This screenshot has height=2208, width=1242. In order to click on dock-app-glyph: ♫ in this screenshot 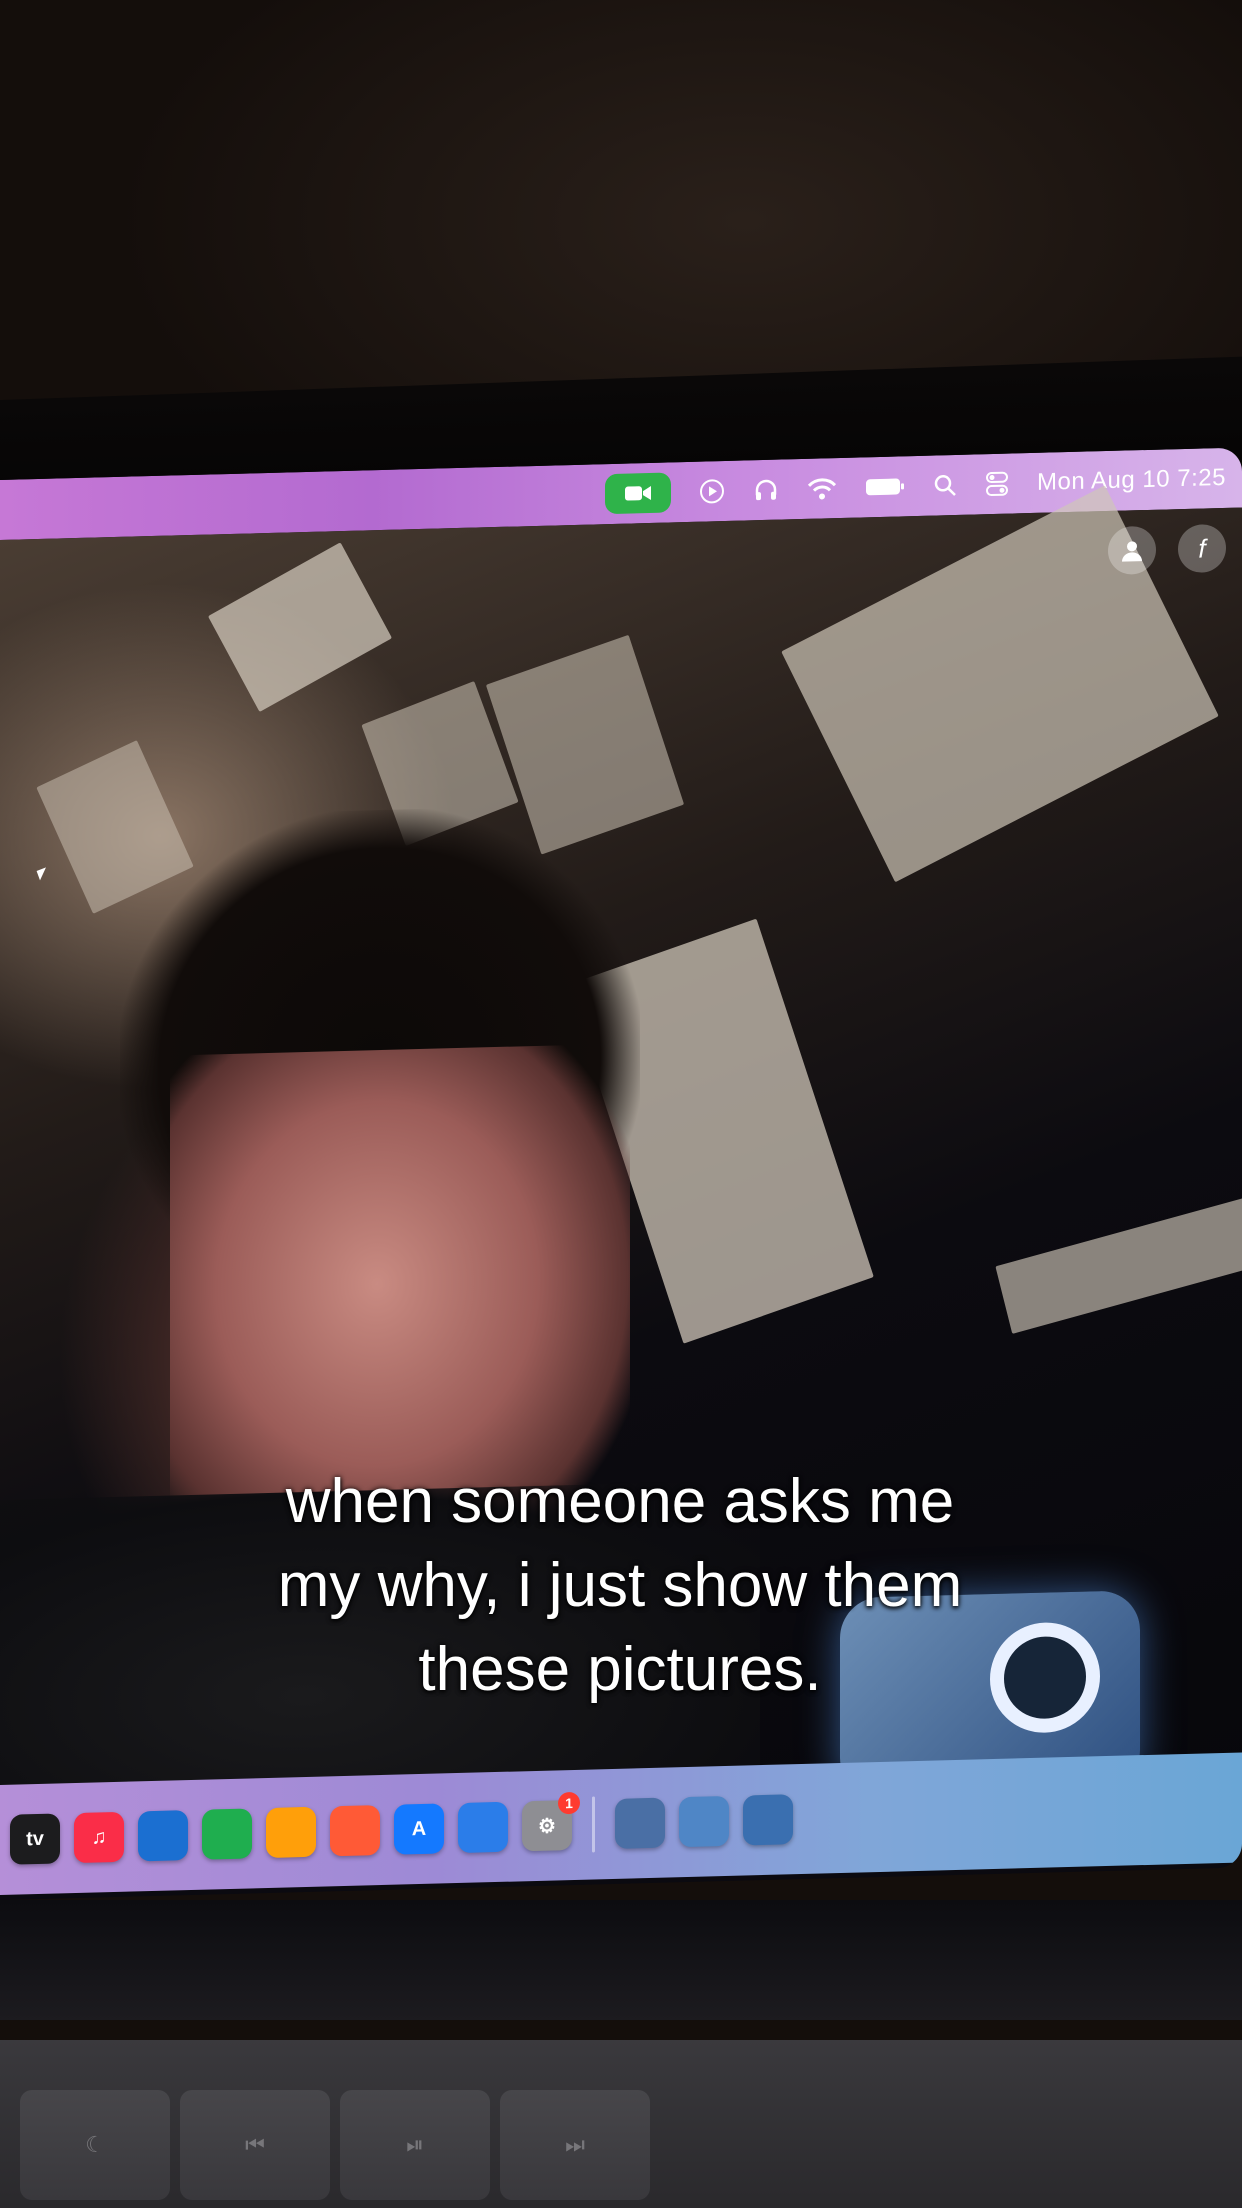, I will do `click(99, 1837)`.